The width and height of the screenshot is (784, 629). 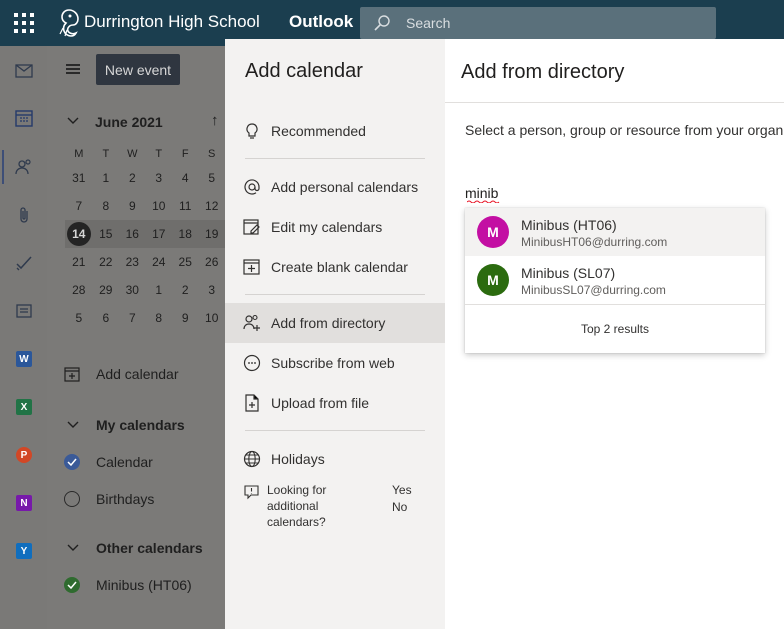 What do you see at coordinates (251, 227) in the screenshot?
I see `edit-calendar-icon` at bounding box center [251, 227].